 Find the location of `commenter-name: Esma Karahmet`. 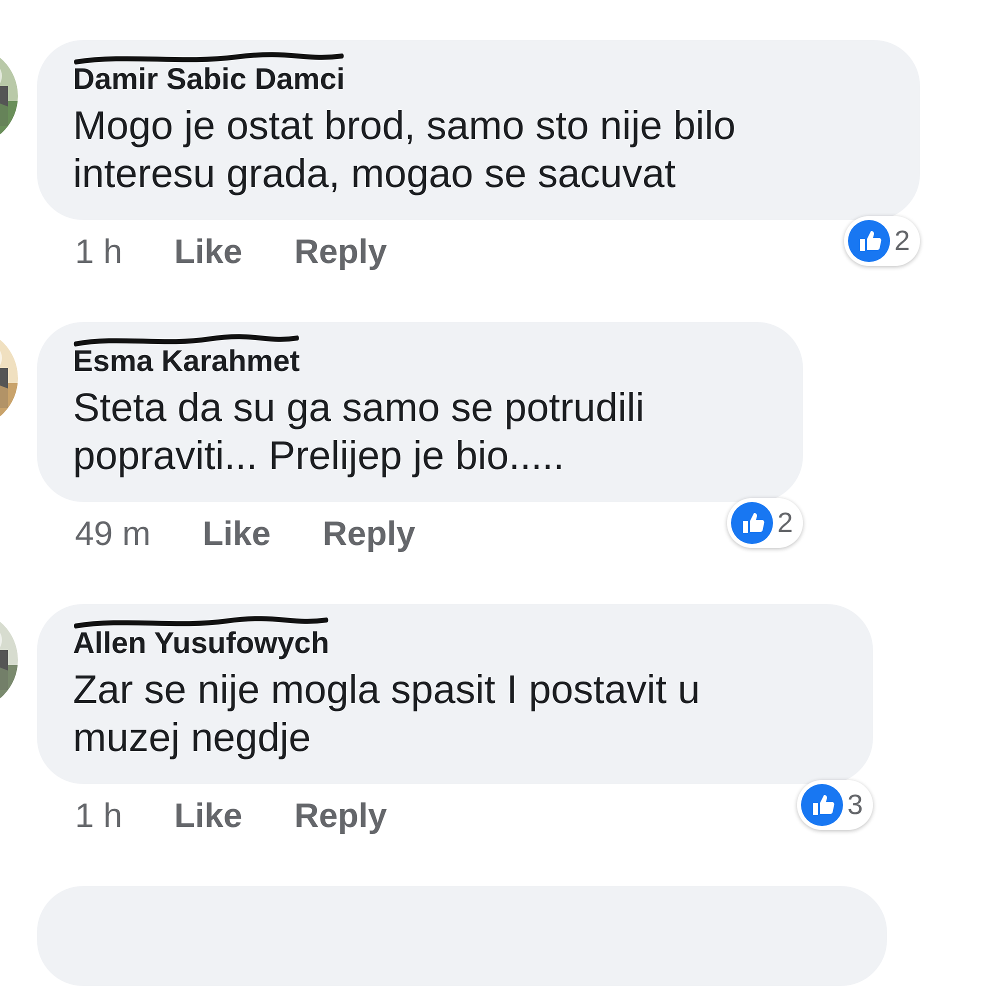

commenter-name: Esma Karahmet is located at coordinates (186, 361).